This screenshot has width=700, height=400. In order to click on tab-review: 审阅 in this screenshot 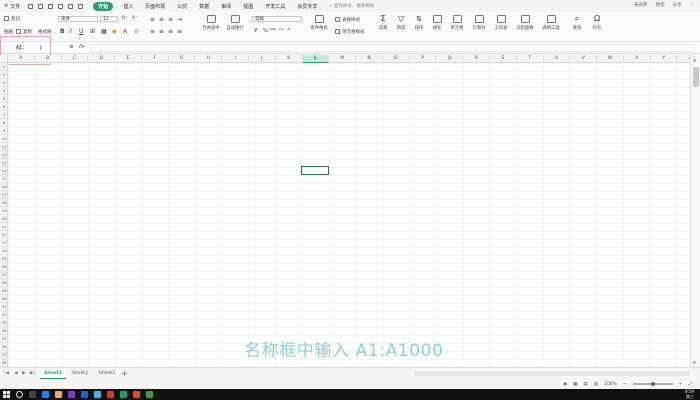, I will do `click(226, 6)`.